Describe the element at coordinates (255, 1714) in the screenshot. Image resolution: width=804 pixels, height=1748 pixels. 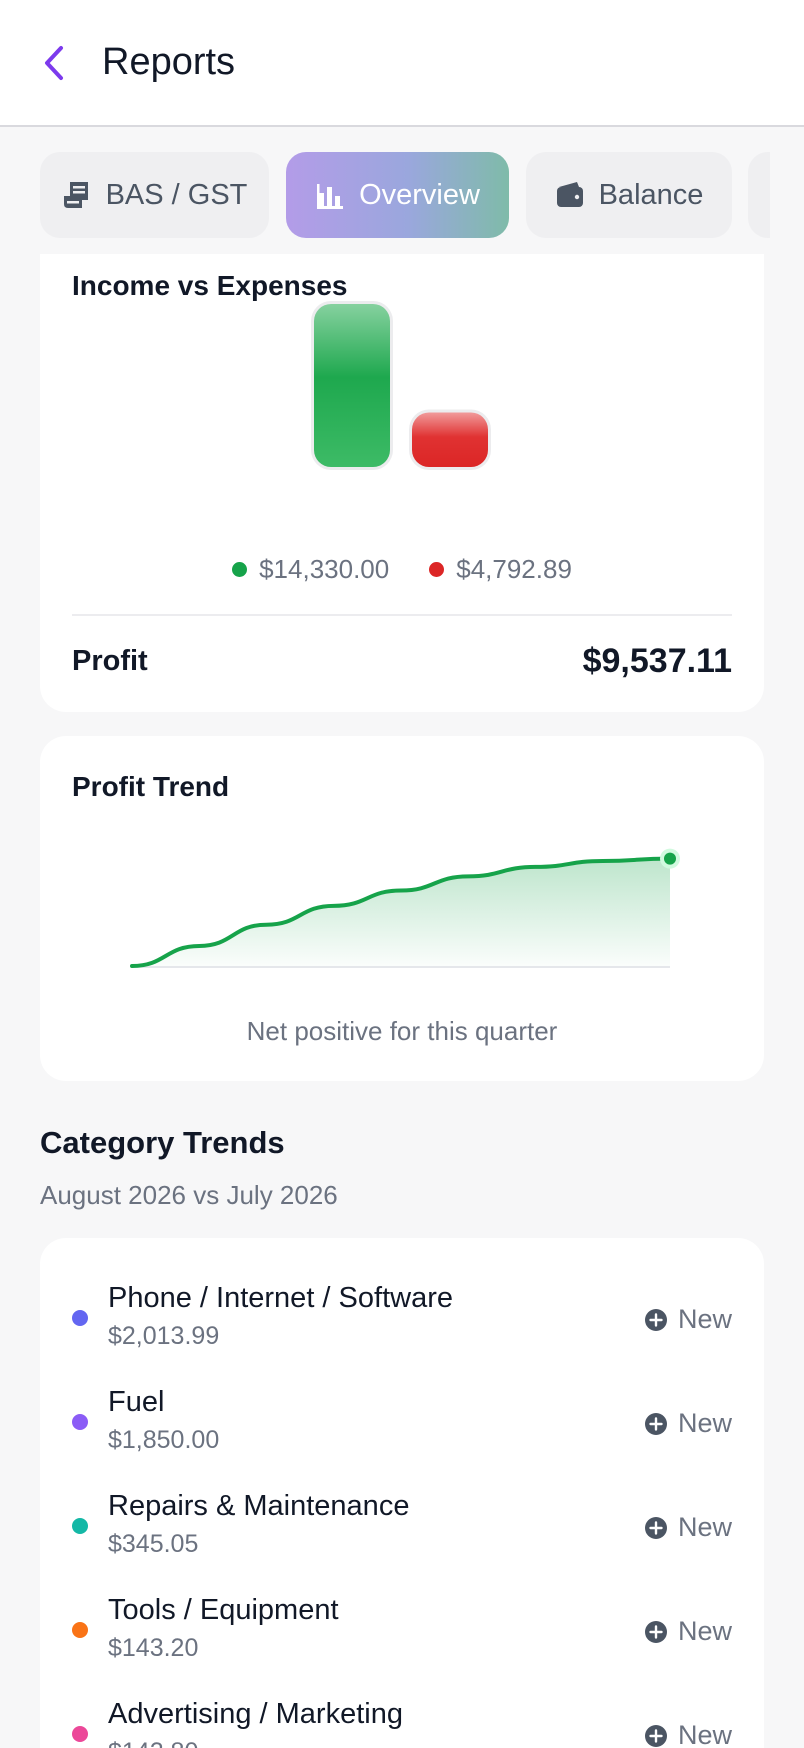
I see `category-name: Advertising / Marketing` at that location.